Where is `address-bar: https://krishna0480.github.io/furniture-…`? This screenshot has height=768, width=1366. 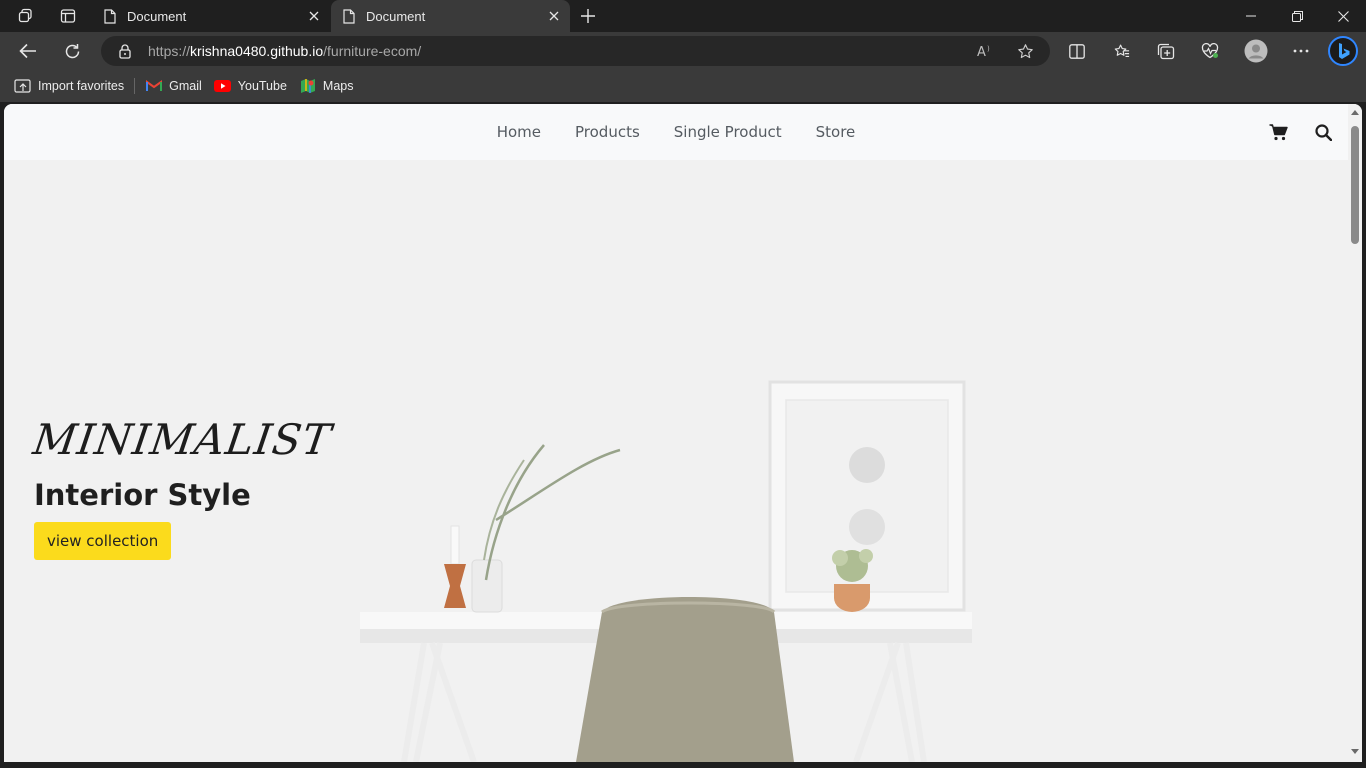
address-bar: https://krishna0480.github.io/furniture-… is located at coordinates (575, 51).